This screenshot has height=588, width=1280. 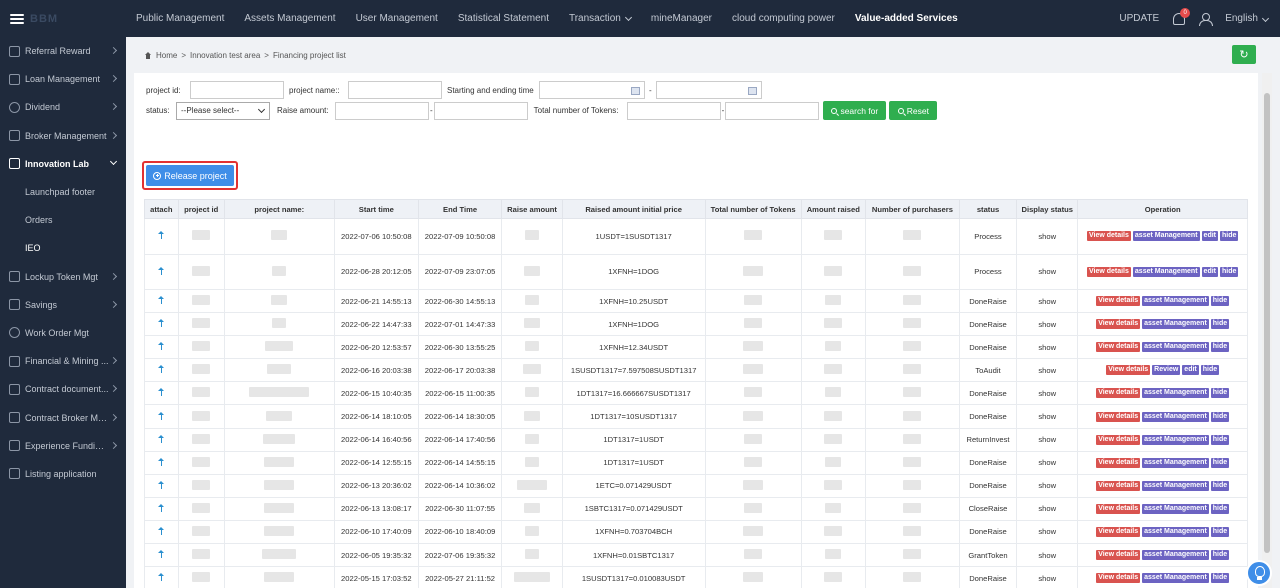 What do you see at coordinates (1139, 18) in the screenshot?
I see `update-link: UPDATE` at bounding box center [1139, 18].